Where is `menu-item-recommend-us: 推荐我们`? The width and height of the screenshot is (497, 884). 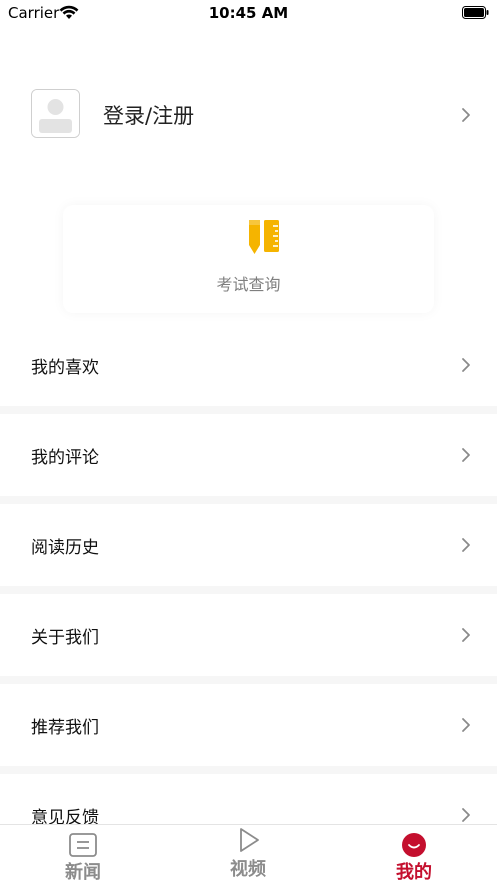 menu-item-recommend-us: 推荐我们 is located at coordinates (248, 725).